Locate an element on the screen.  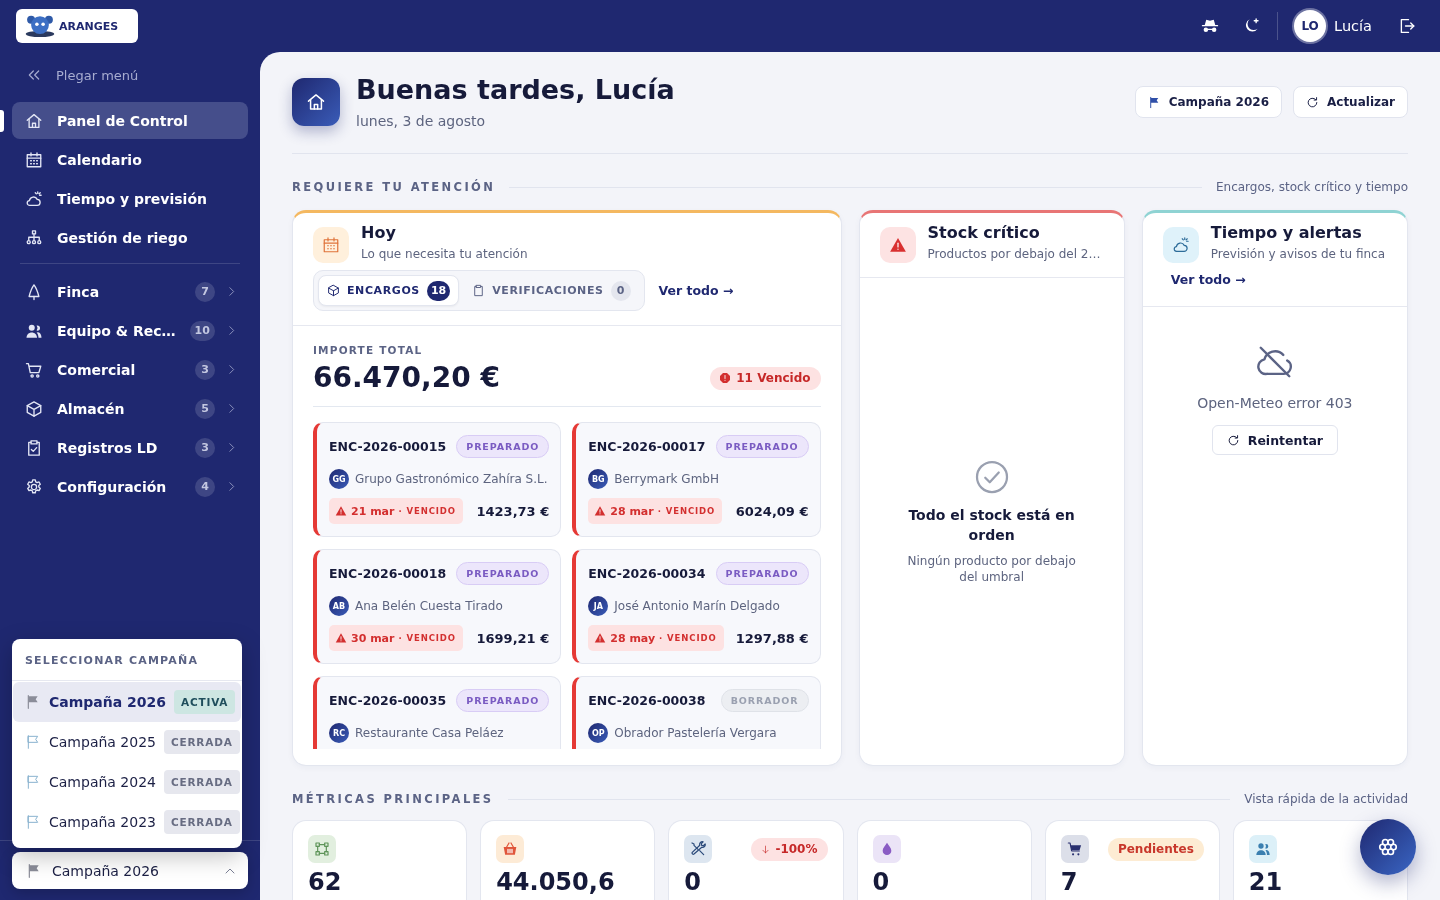
count-badge: 18 is located at coordinates (438, 290).